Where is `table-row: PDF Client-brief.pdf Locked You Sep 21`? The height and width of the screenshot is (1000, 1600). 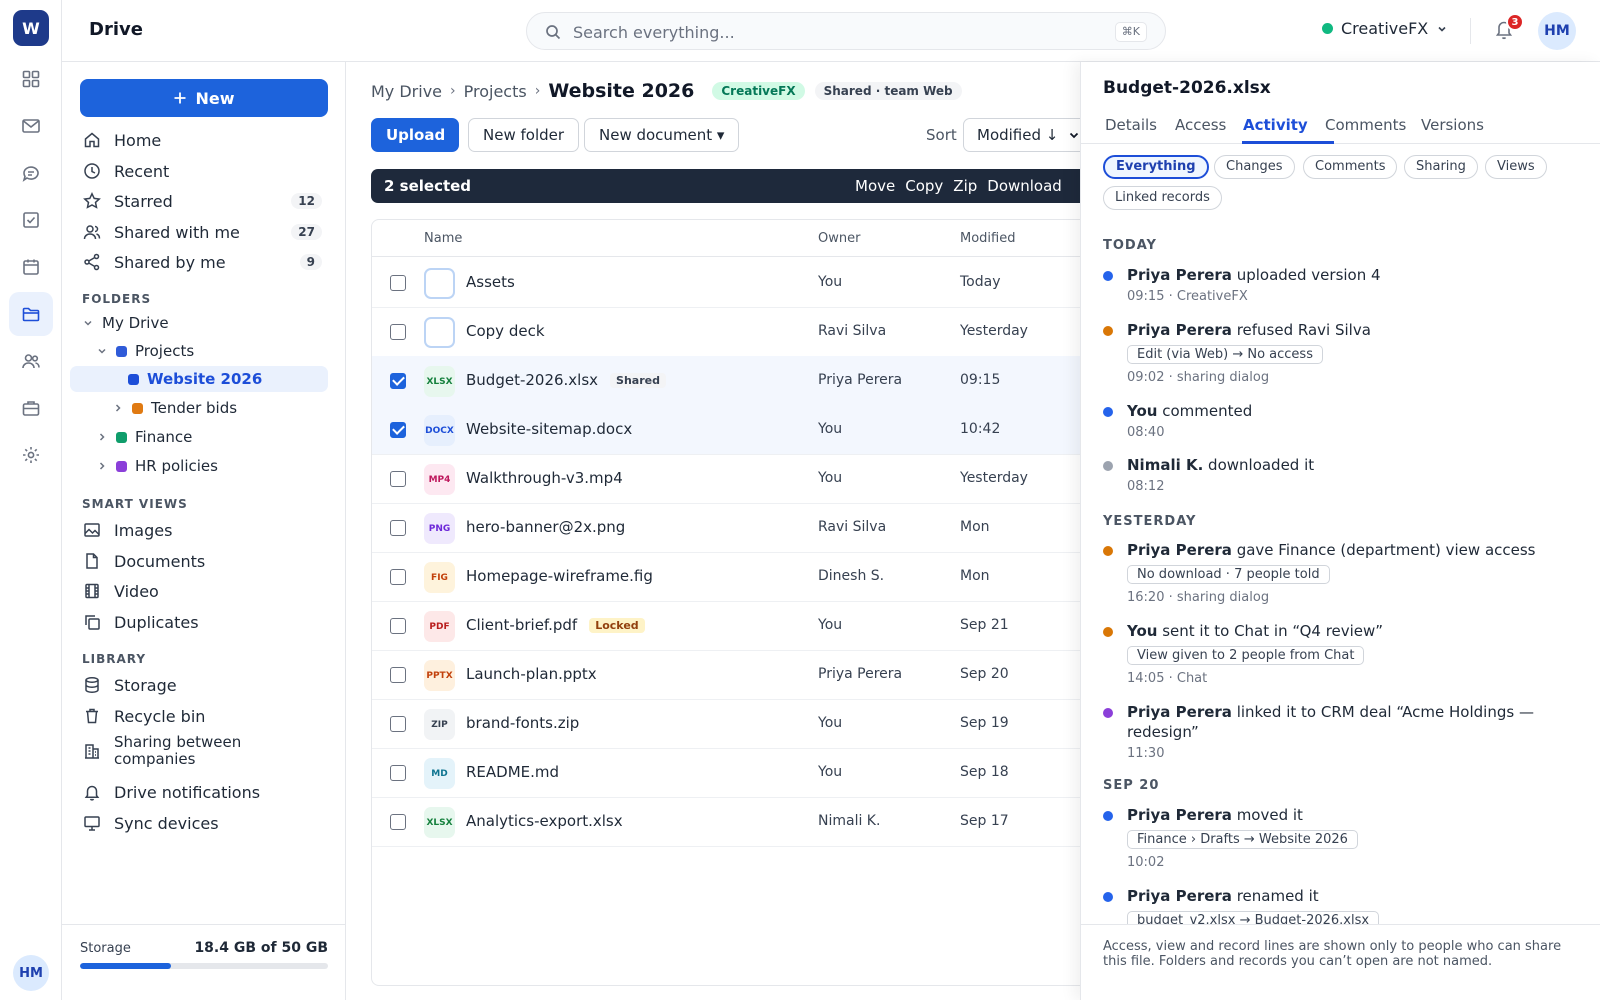 table-row: PDF Client-brief.pdf Locked You Sep 21 is located at coordinates (726, 626).